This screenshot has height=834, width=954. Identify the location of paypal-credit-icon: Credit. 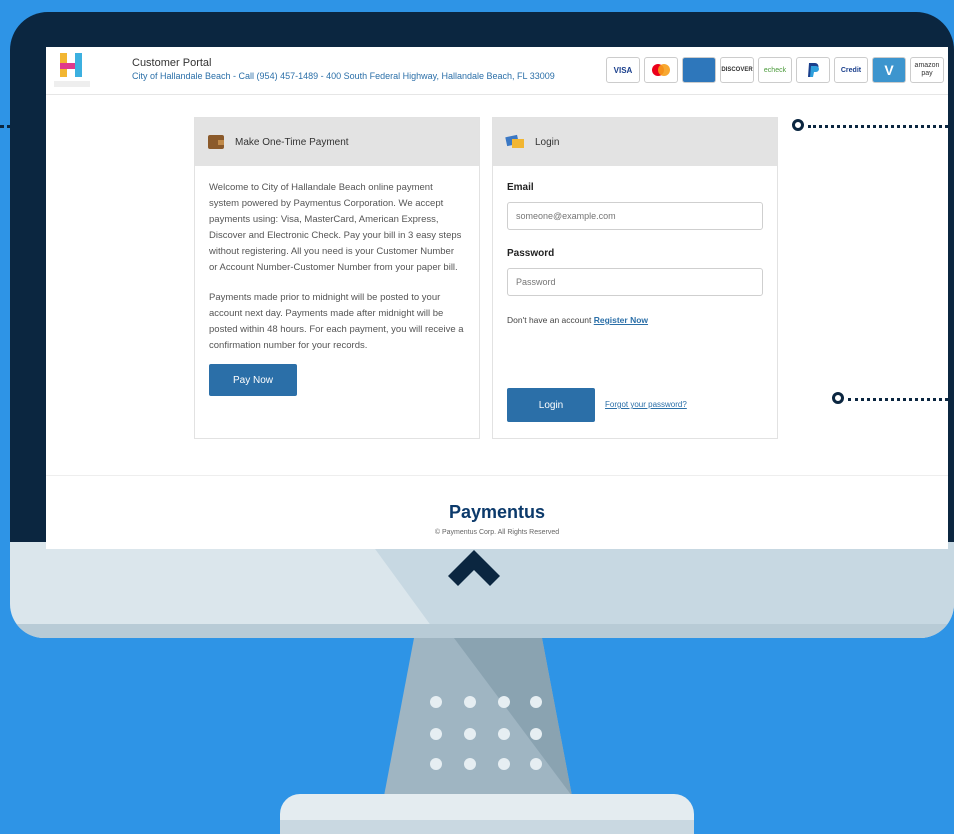
(851, 70).